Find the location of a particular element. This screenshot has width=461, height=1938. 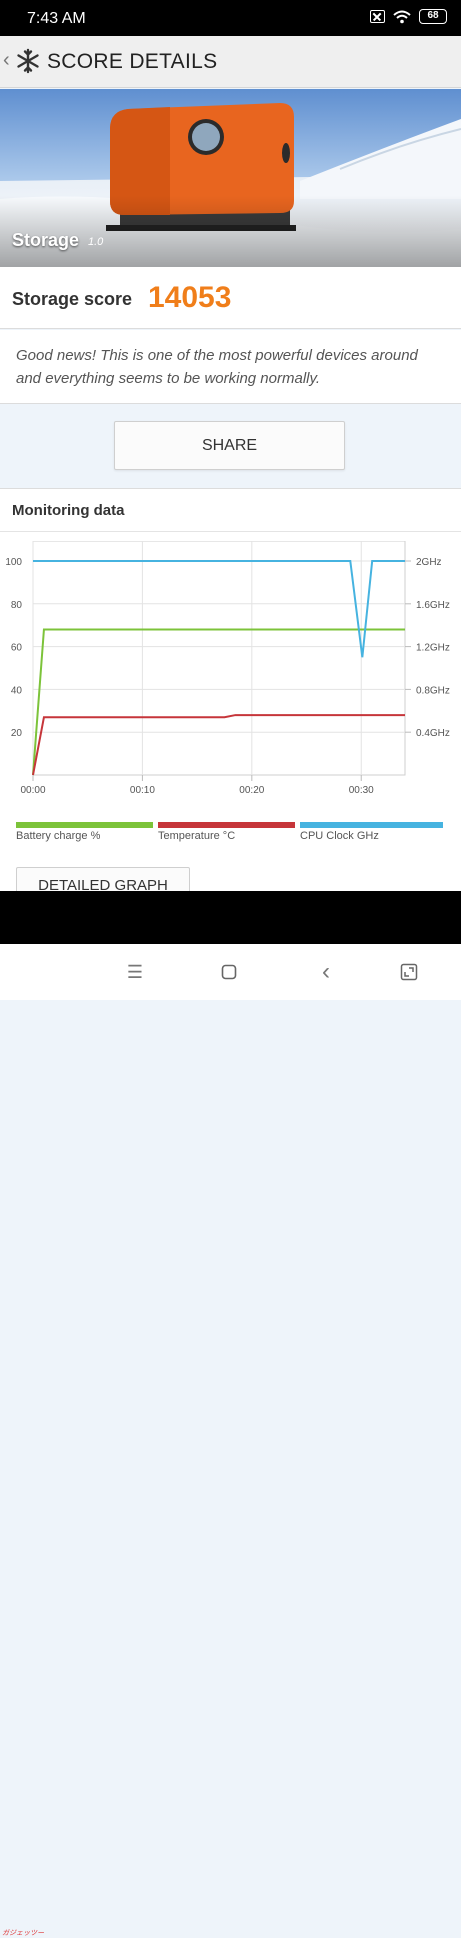

battery-series-line is located at coordinates (218, 702).